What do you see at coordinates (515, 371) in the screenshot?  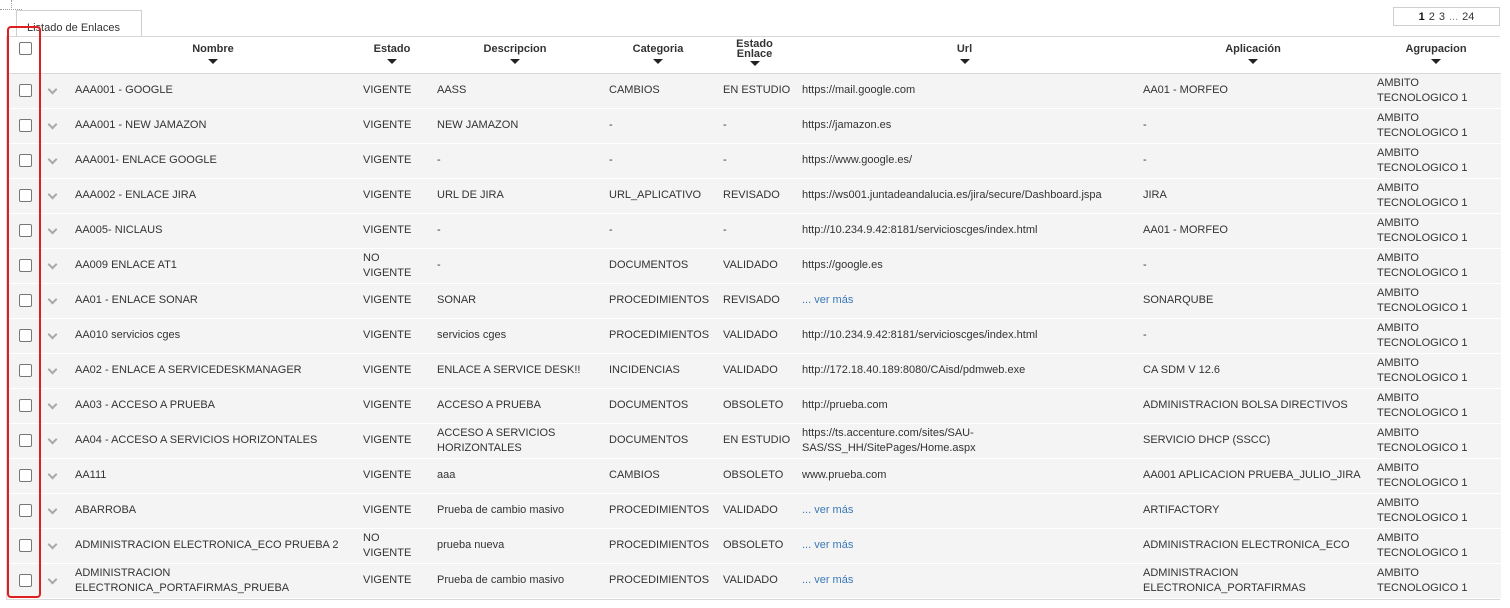 I see `cell-descripcion: ENLACE A SERVICE DESK!!` at bounding box center [515, 371].